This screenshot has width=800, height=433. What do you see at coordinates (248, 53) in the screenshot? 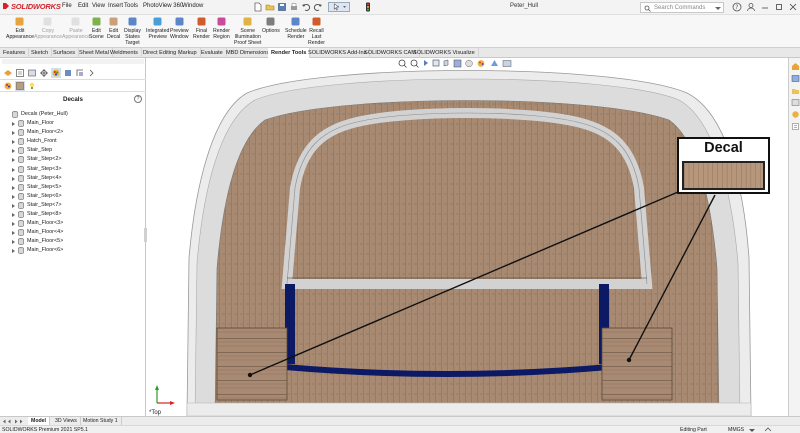
I see `tab-mbd-dimensions: MBD Dimensions` at bounding box center [248, 53].